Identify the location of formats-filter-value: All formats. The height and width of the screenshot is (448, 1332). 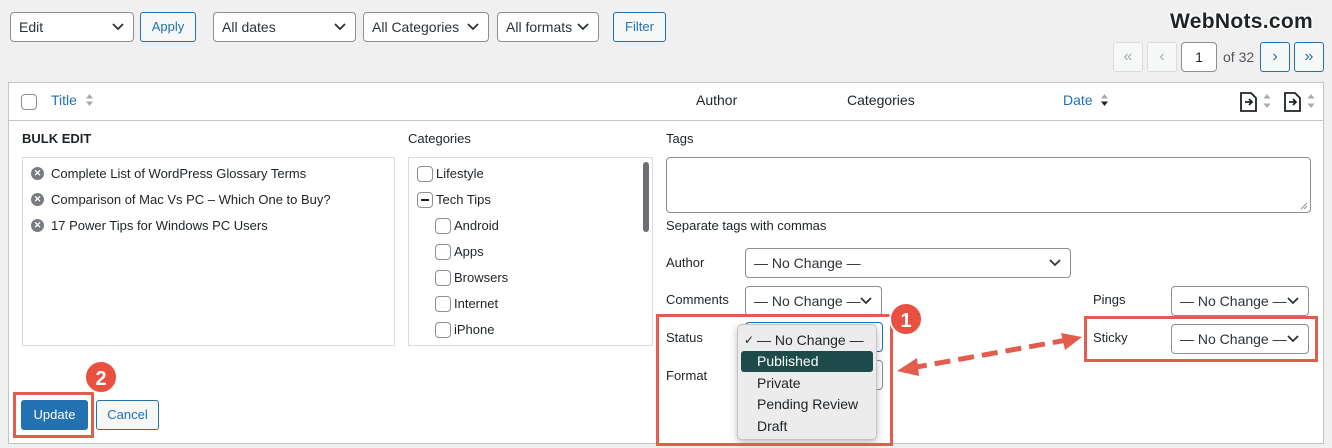
(539, 27).